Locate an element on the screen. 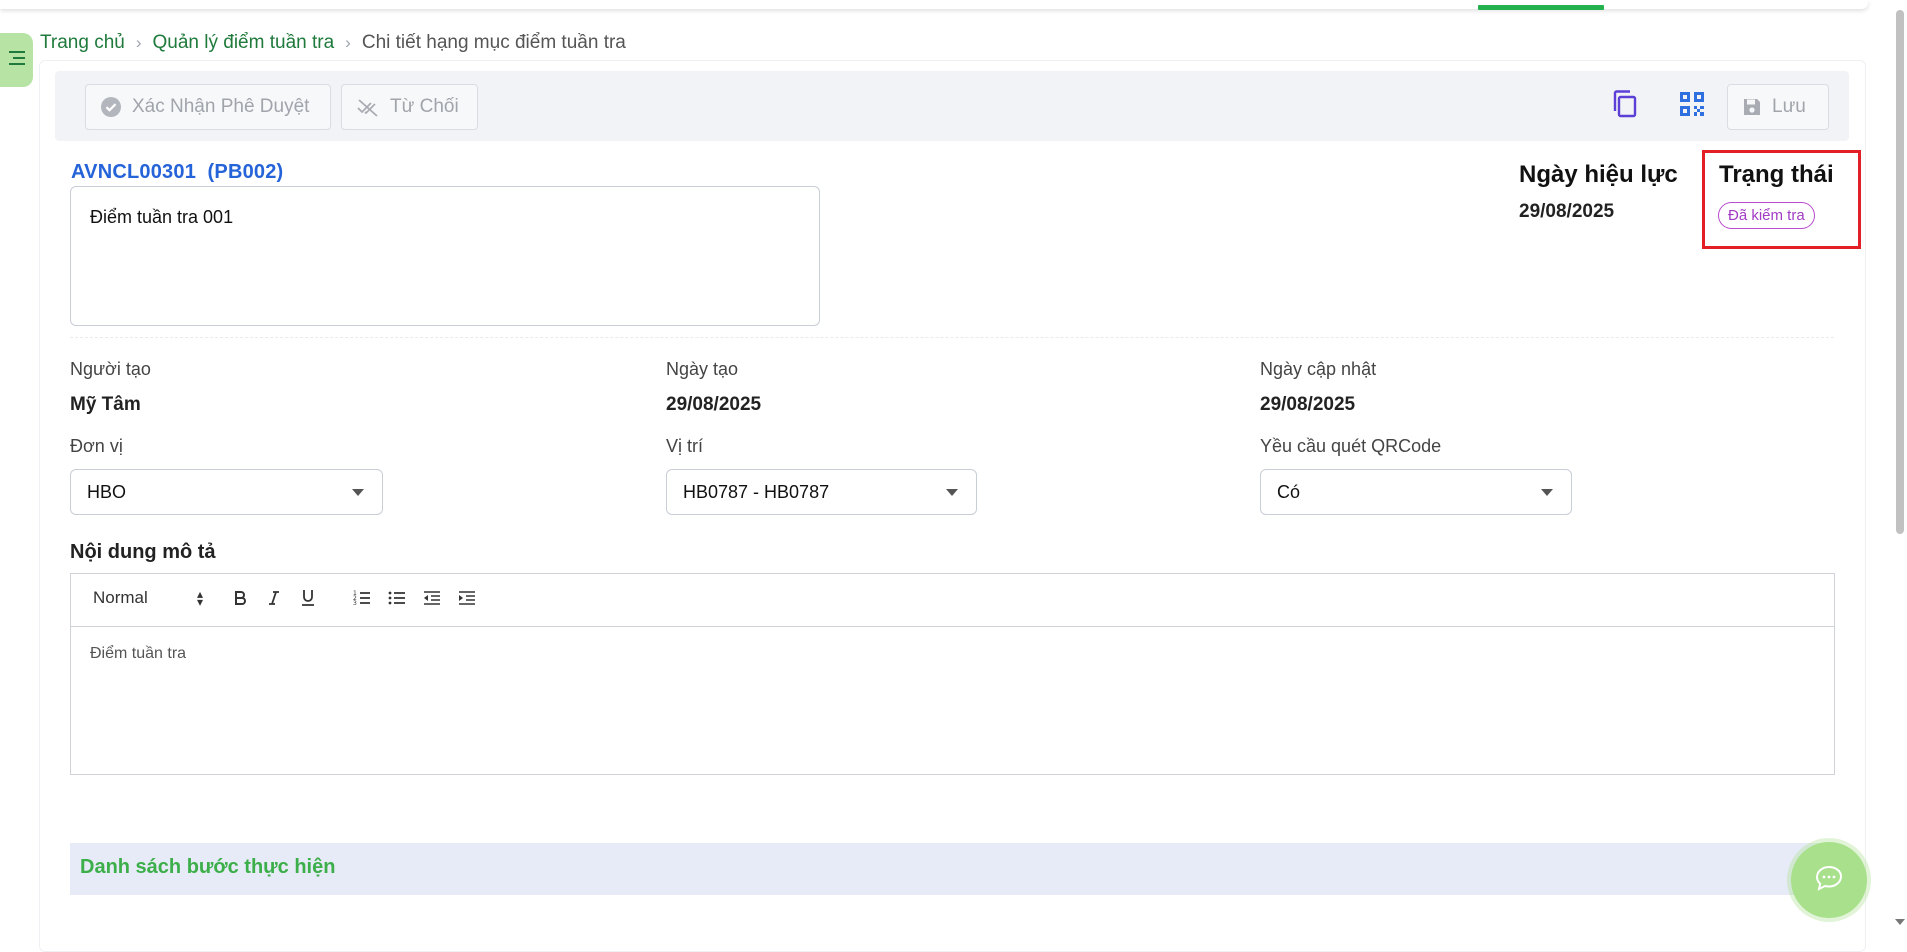  ordered-list-icon: 123 is located at coordinates (362, 600).